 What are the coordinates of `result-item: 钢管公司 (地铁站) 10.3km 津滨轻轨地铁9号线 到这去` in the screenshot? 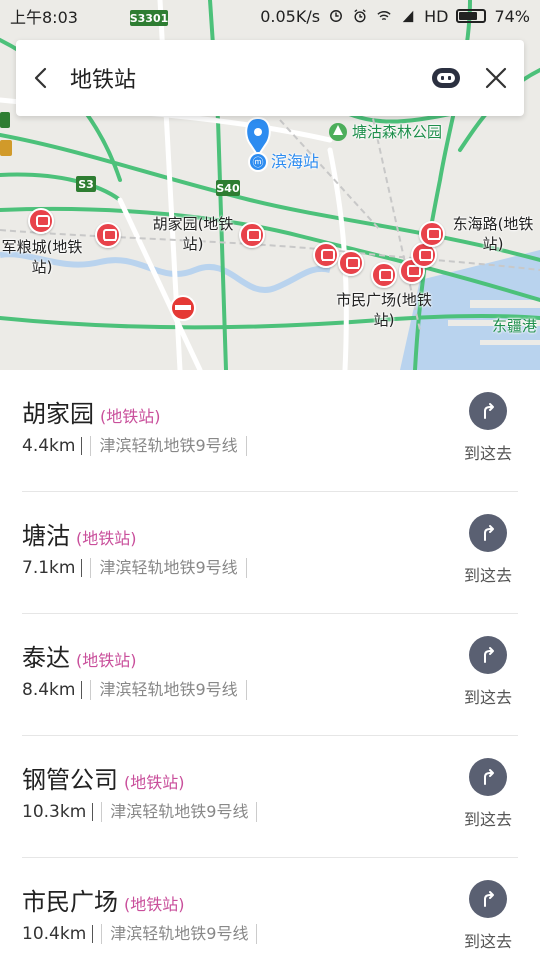 It's located at (270, 797).